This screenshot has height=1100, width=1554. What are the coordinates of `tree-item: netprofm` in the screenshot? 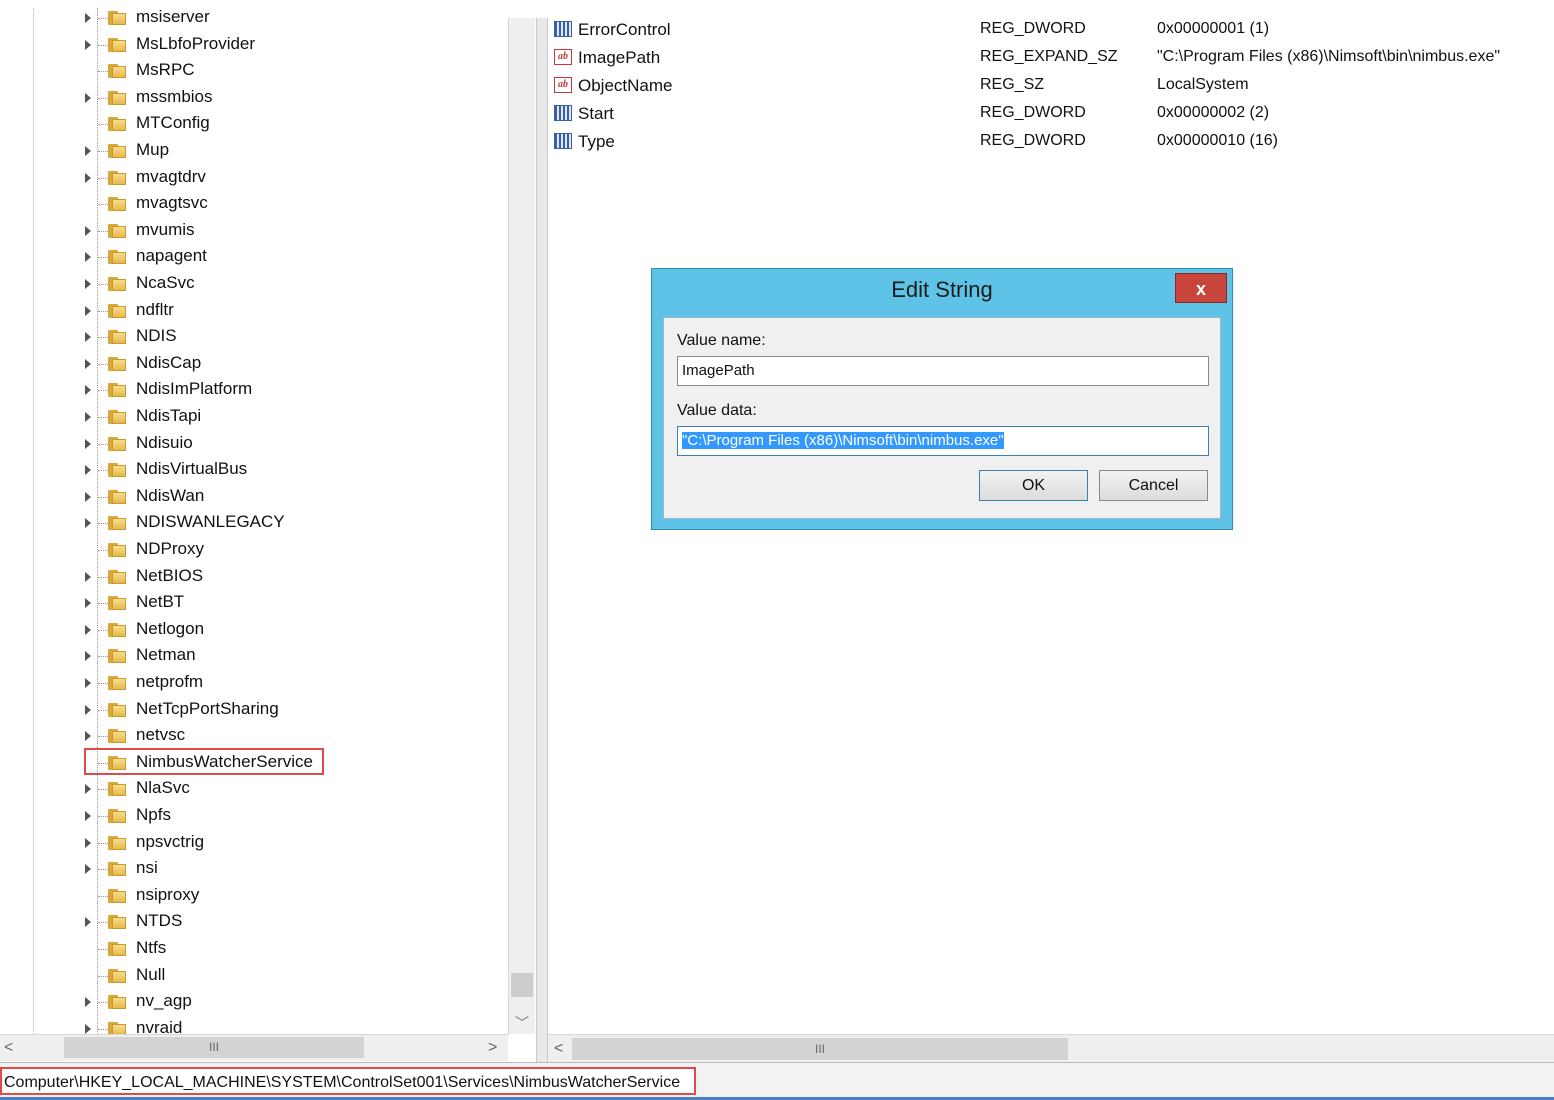 It's located at (254, 683).